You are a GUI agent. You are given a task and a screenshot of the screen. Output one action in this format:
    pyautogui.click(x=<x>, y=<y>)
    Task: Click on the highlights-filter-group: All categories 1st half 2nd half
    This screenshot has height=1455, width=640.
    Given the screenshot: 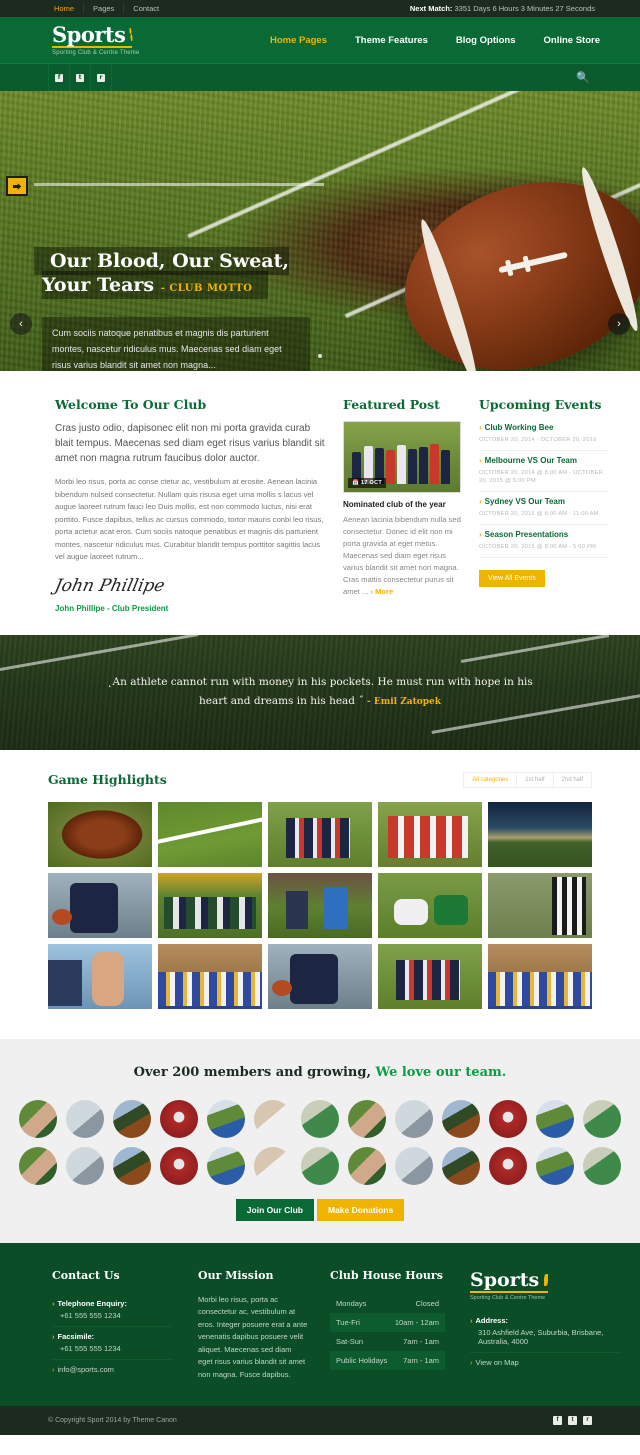 What is the action you would take?
    pyautogui.click(x=527, y=779)
    